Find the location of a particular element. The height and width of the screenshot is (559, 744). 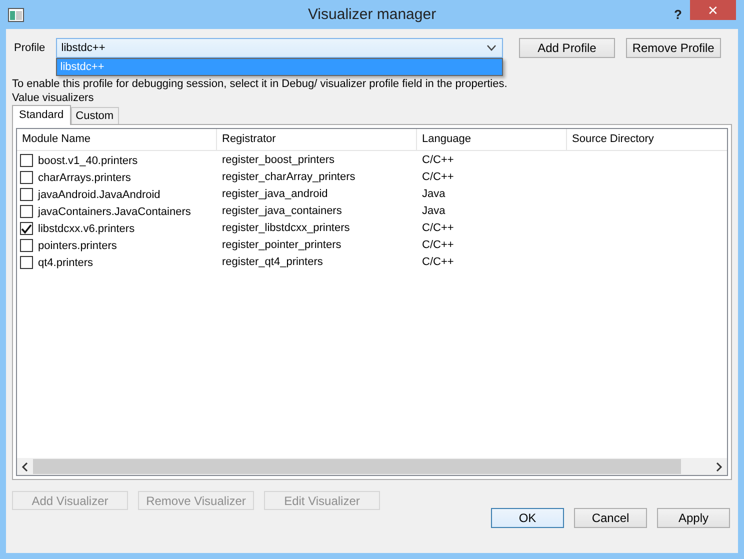

table-cell: javaAndroid.JavaAndroid is located at coordinates (99, 194).